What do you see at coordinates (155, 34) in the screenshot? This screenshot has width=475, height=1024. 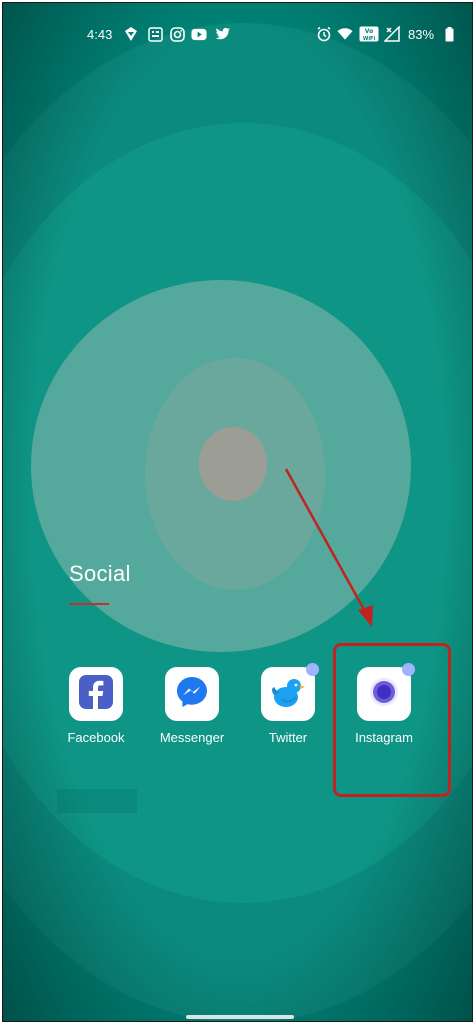 I see `grid-app-icon` at bounding box center [155, 34].